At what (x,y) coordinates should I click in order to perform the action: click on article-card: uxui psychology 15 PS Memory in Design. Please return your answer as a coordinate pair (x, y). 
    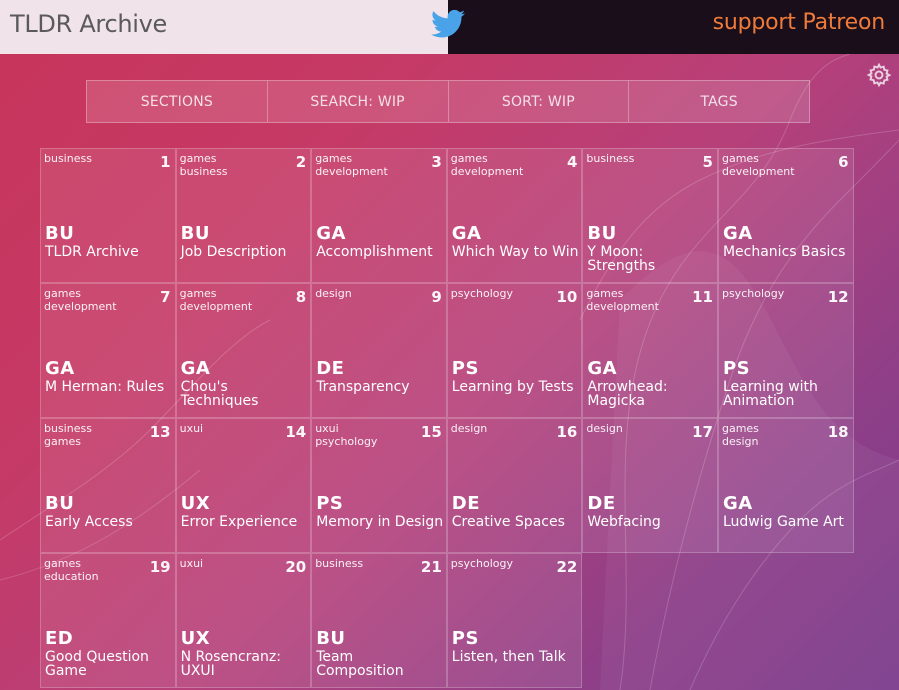
    Looking at the image, I should click on (379, 485).